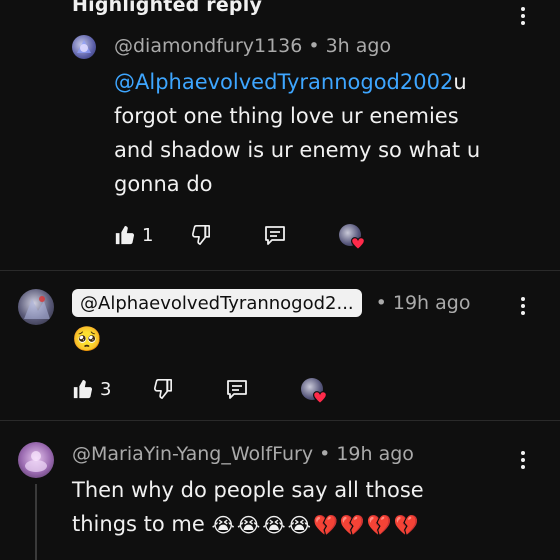 The image size is (560, 560). What do you see at coordinates (163, 184) in the screenshot?
I see `comment-text-line: gonna do` at bounding box center [163, 184].